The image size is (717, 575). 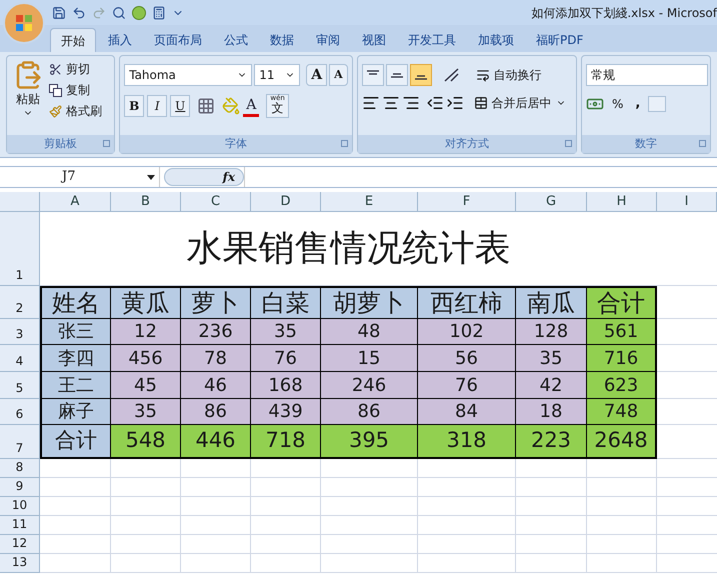 What do you see at coordinates (520, 103) in the screenshot?
I see `merge-center-button: 合并后居中` at bounding box center [520, 103].